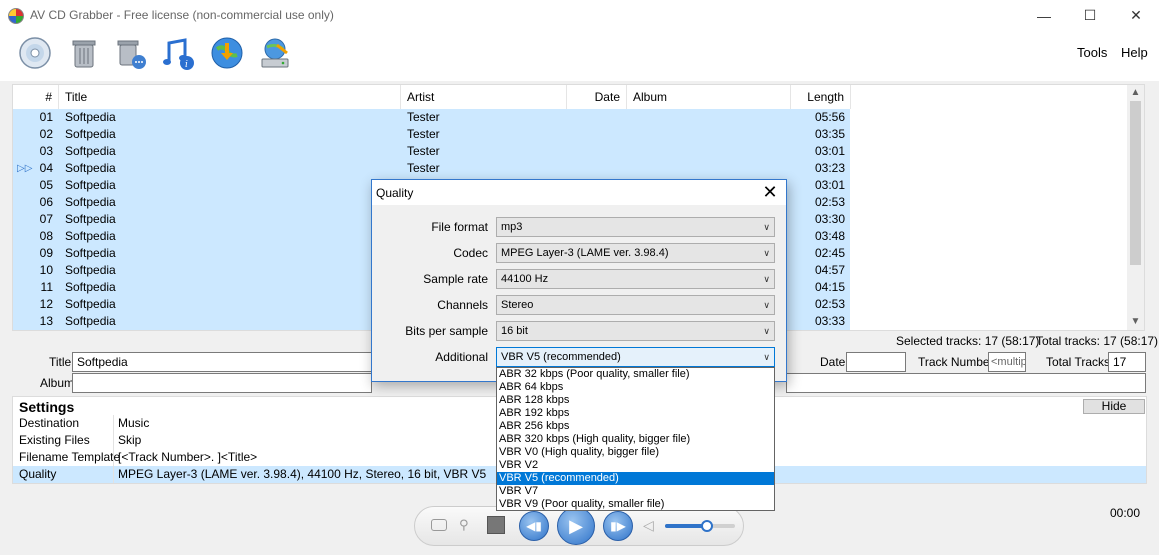 The height and width of the screenshot is (555, 1159). I want to click on track-number: 05, so click(46, 185).